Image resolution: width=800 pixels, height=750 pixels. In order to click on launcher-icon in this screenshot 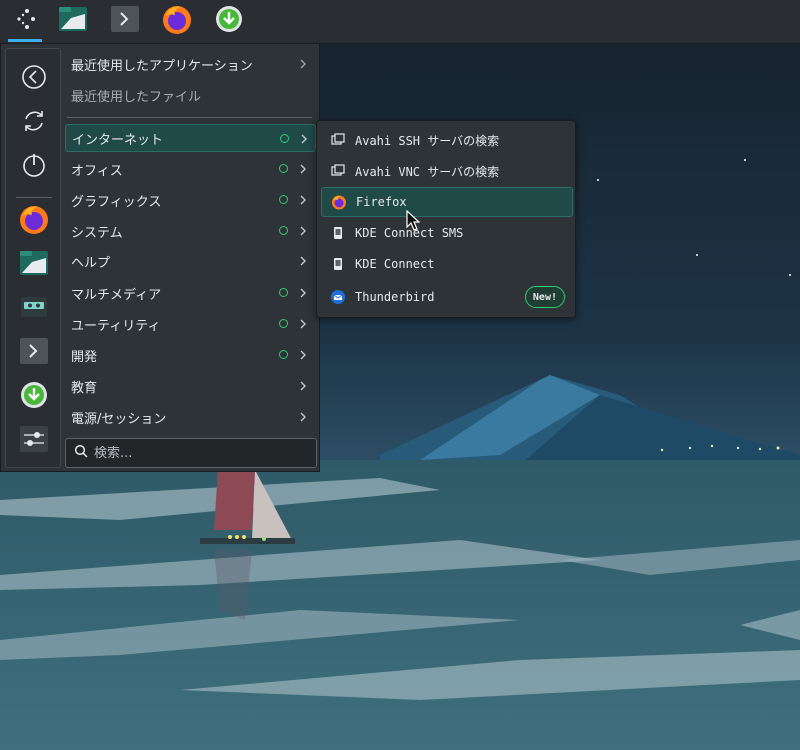, I will do `click(25, 21)`.